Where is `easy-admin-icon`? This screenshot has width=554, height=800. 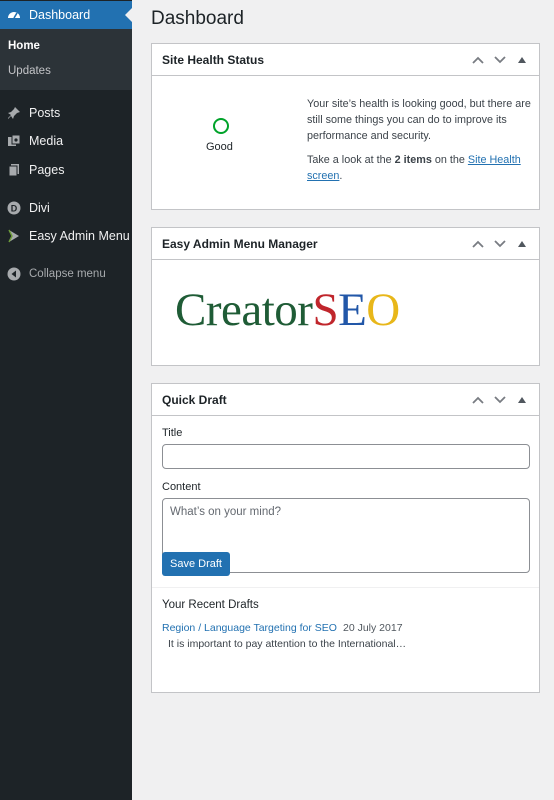
easy-admin-icon is located at coordinates (14, 236).